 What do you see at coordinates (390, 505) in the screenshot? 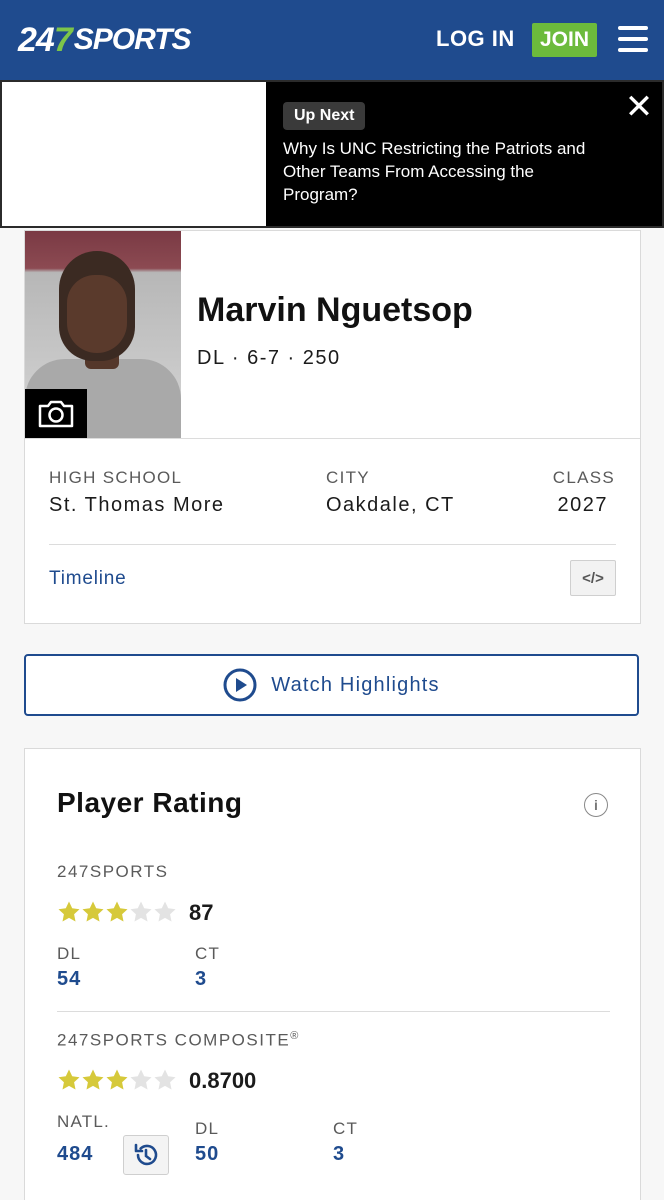
I see `city-value: Oakdale, CT` at bounding box center [390, 505].